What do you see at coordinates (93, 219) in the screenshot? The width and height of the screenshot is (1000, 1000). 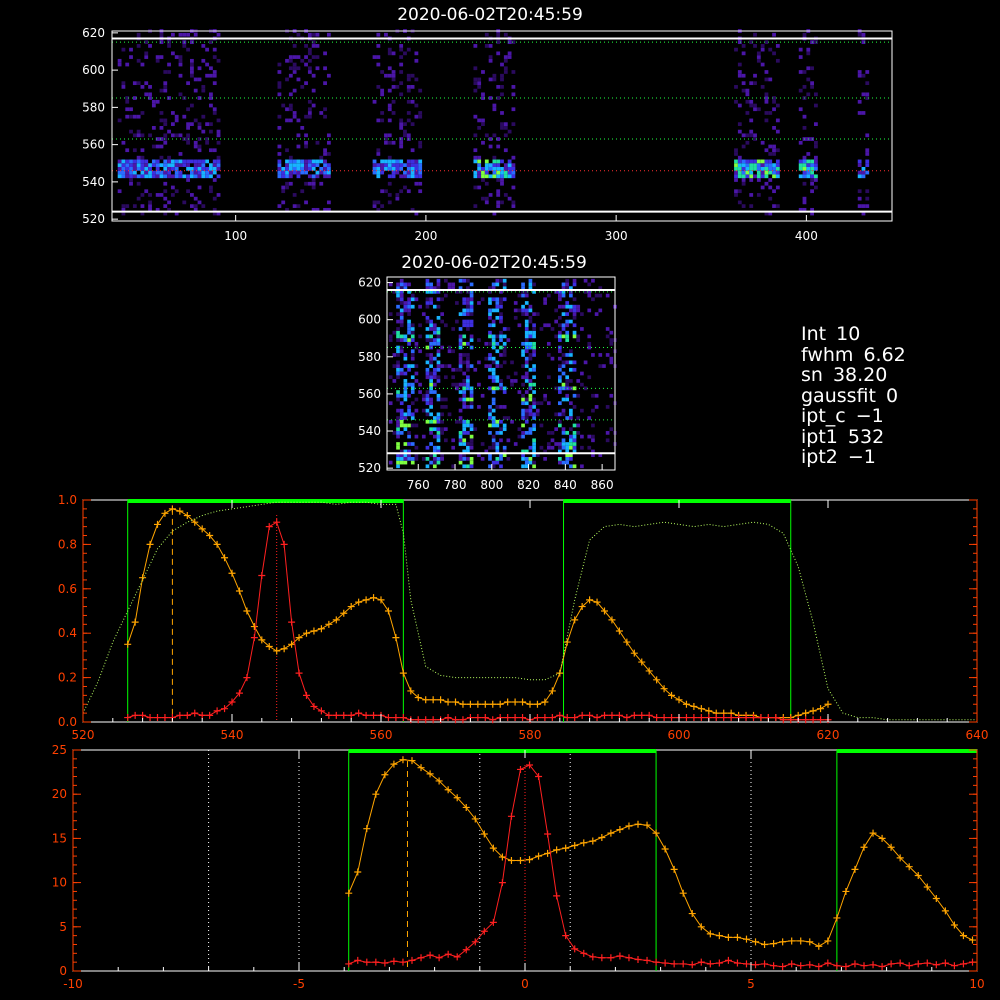 I see `heatmap-top-ytick-label: 520` at bounding box center [93, 219].